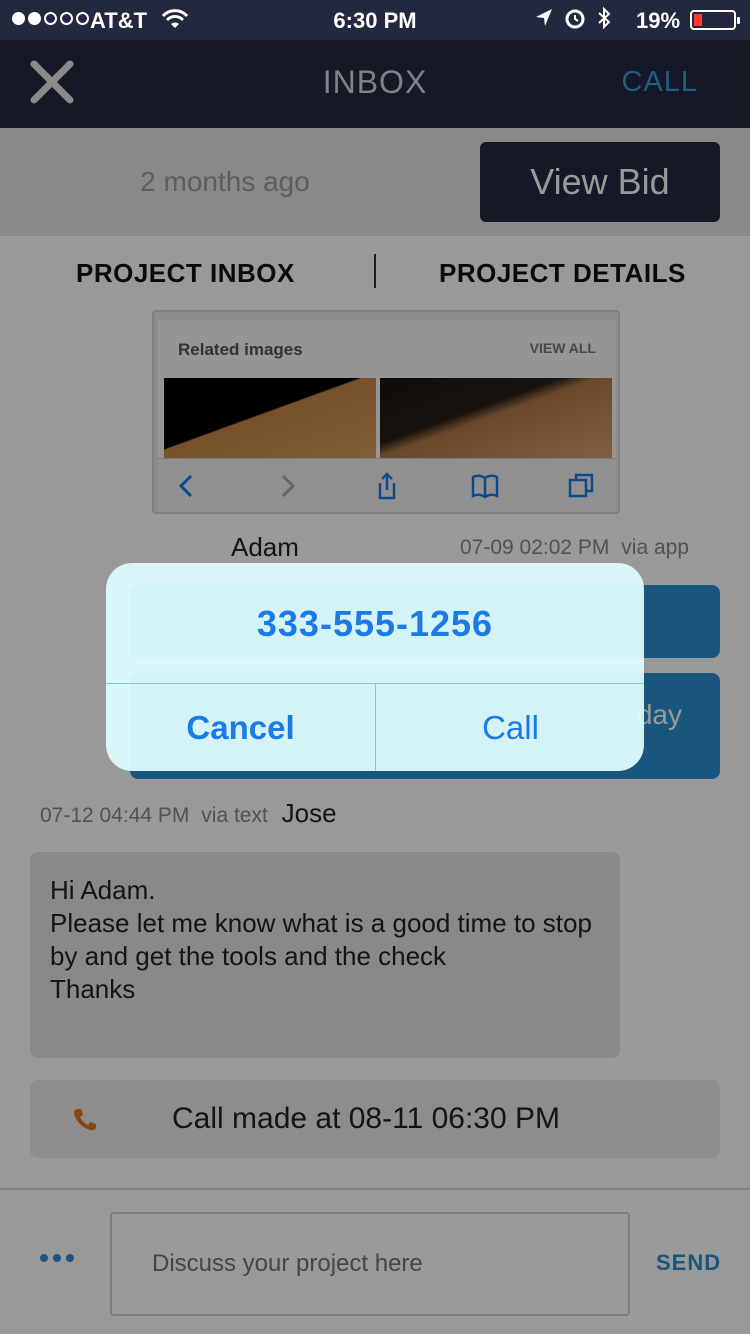 This screenshot has height=1334, width=750. Describe the element at coordinates (375, 623) in the screenshot. I see `phone-number: 333-555-1256` at that location.